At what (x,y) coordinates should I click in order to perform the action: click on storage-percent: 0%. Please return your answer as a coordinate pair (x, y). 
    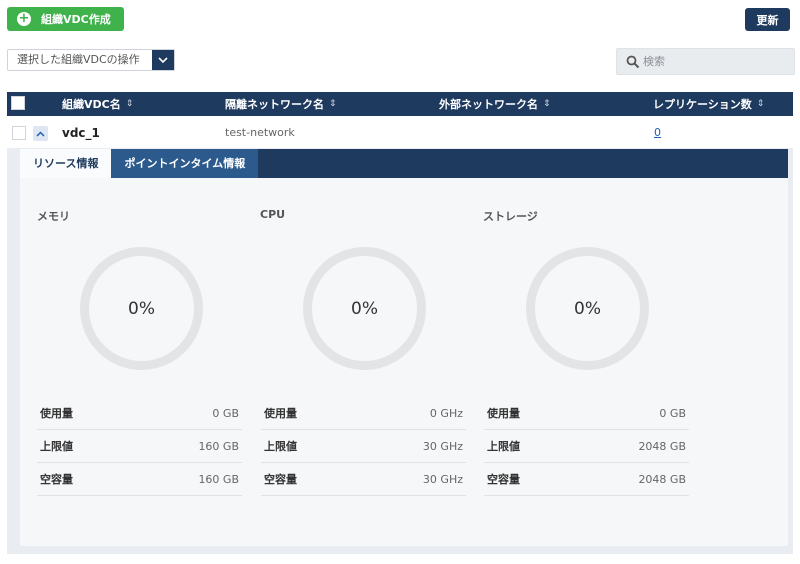
    Looking at the image, I should click on (587, 308).